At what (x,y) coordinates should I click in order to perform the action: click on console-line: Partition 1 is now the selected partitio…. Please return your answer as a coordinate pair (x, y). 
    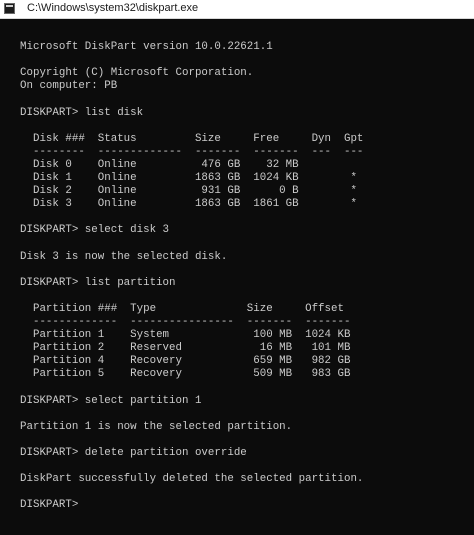
    Looking at the image, I should click on (156, 426).